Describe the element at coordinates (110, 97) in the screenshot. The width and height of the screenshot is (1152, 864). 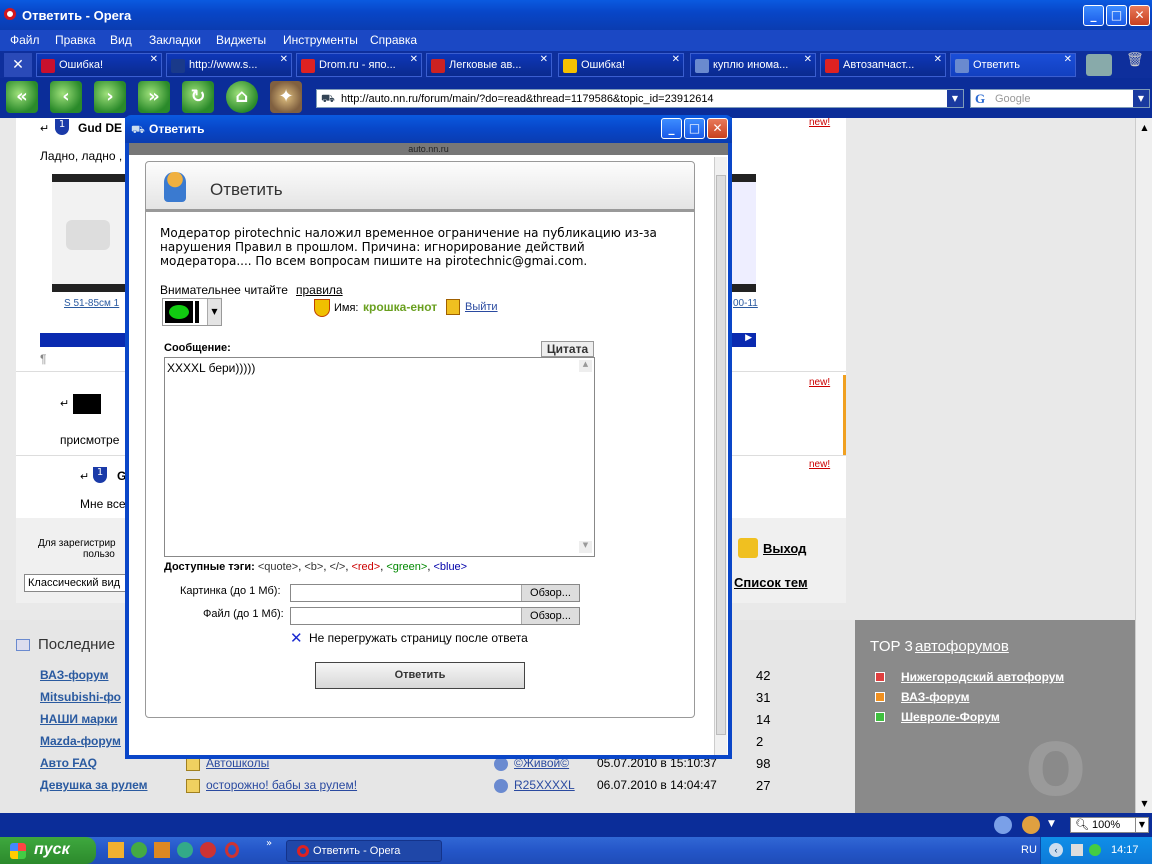
I see `forward-button: ›` at that location.